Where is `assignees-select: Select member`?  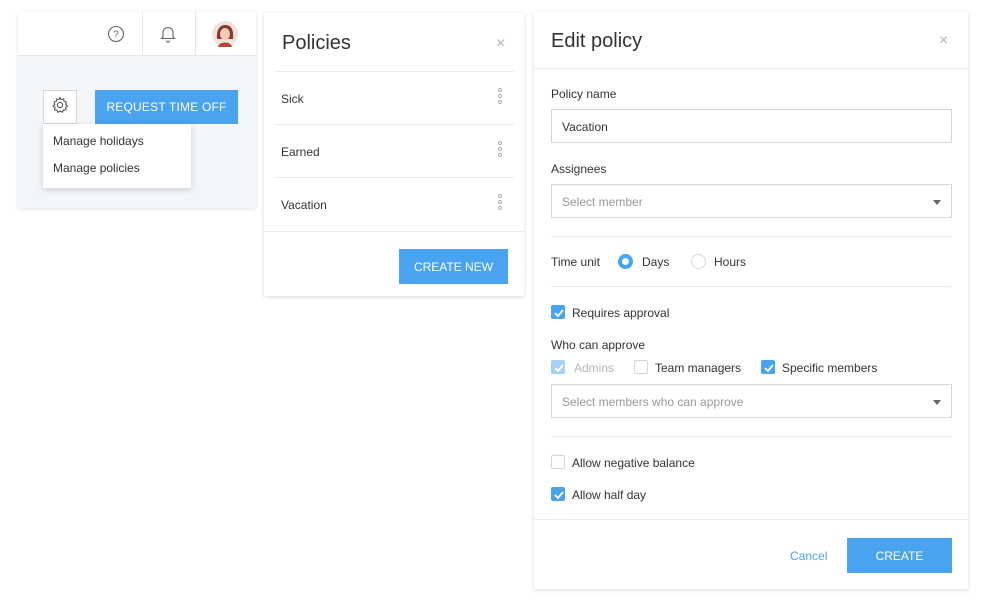
assignees-select: Select member is located at coordinates (751, 201).